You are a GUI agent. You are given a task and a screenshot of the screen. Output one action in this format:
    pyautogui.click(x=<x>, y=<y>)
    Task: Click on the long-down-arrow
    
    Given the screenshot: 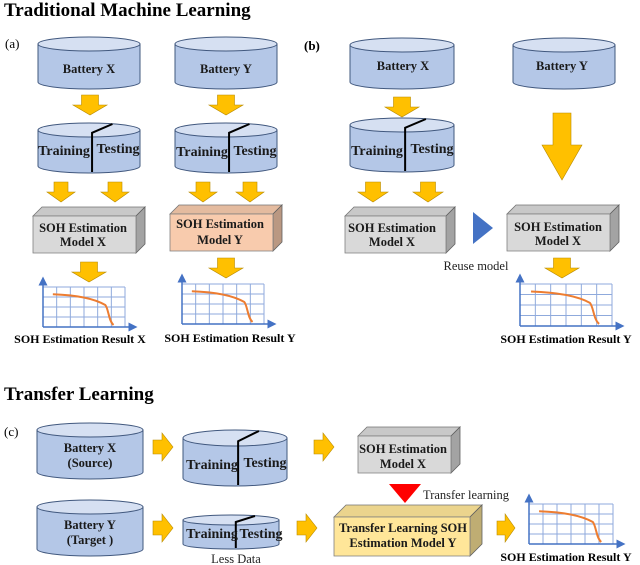 What is the action you would take?
    pyautogui.click(x=562, y=146)
    